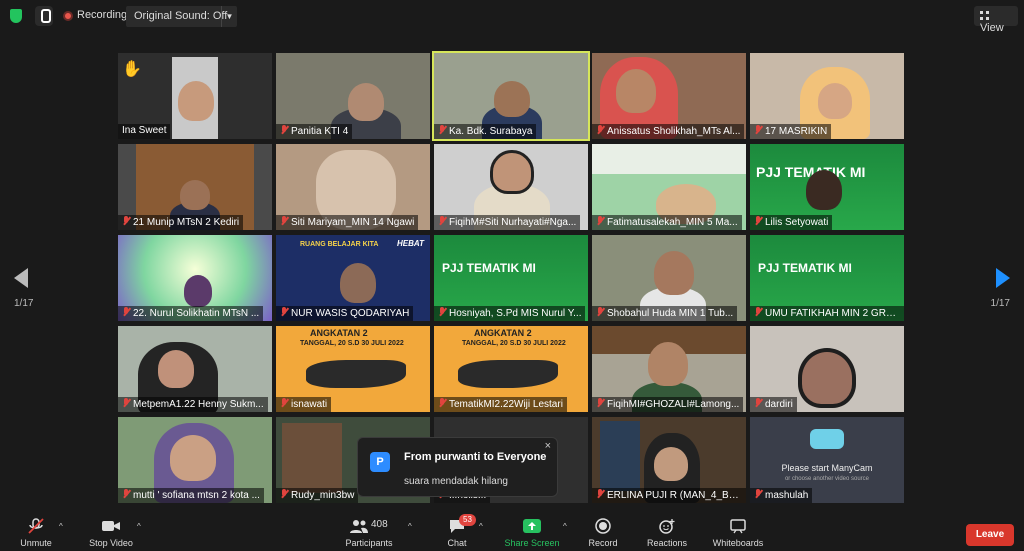 The height and width of the screenshot is (551, 1024). I want to click on sender-avatar: P, so click(380, 462).